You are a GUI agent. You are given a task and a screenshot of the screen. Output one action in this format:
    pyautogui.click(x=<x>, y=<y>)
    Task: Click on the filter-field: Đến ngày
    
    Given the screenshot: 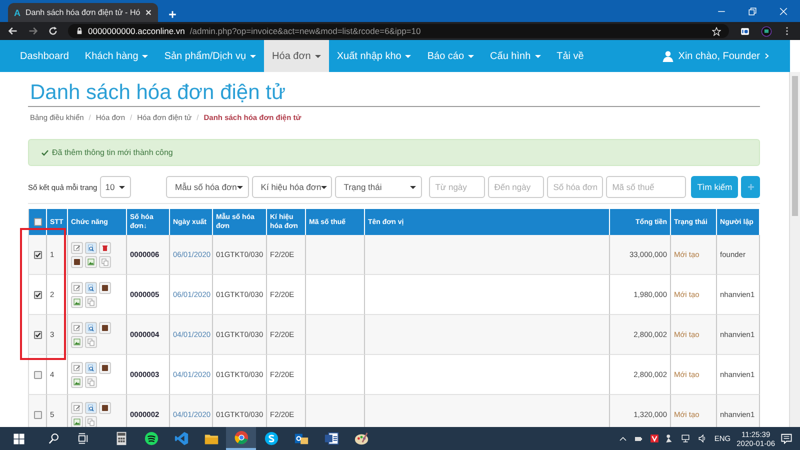 What is the action you would take?
    pyautogui.click(x=516, y=187)
    